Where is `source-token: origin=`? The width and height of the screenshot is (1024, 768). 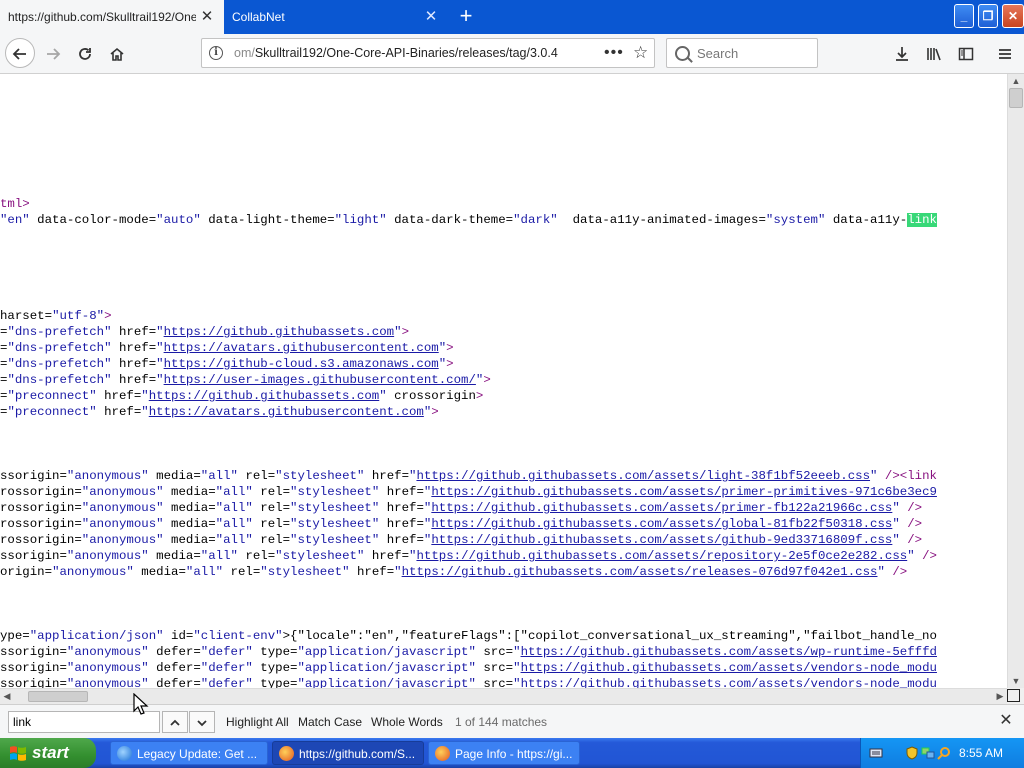
source-token: origin= is located at coordinates (26, 572).